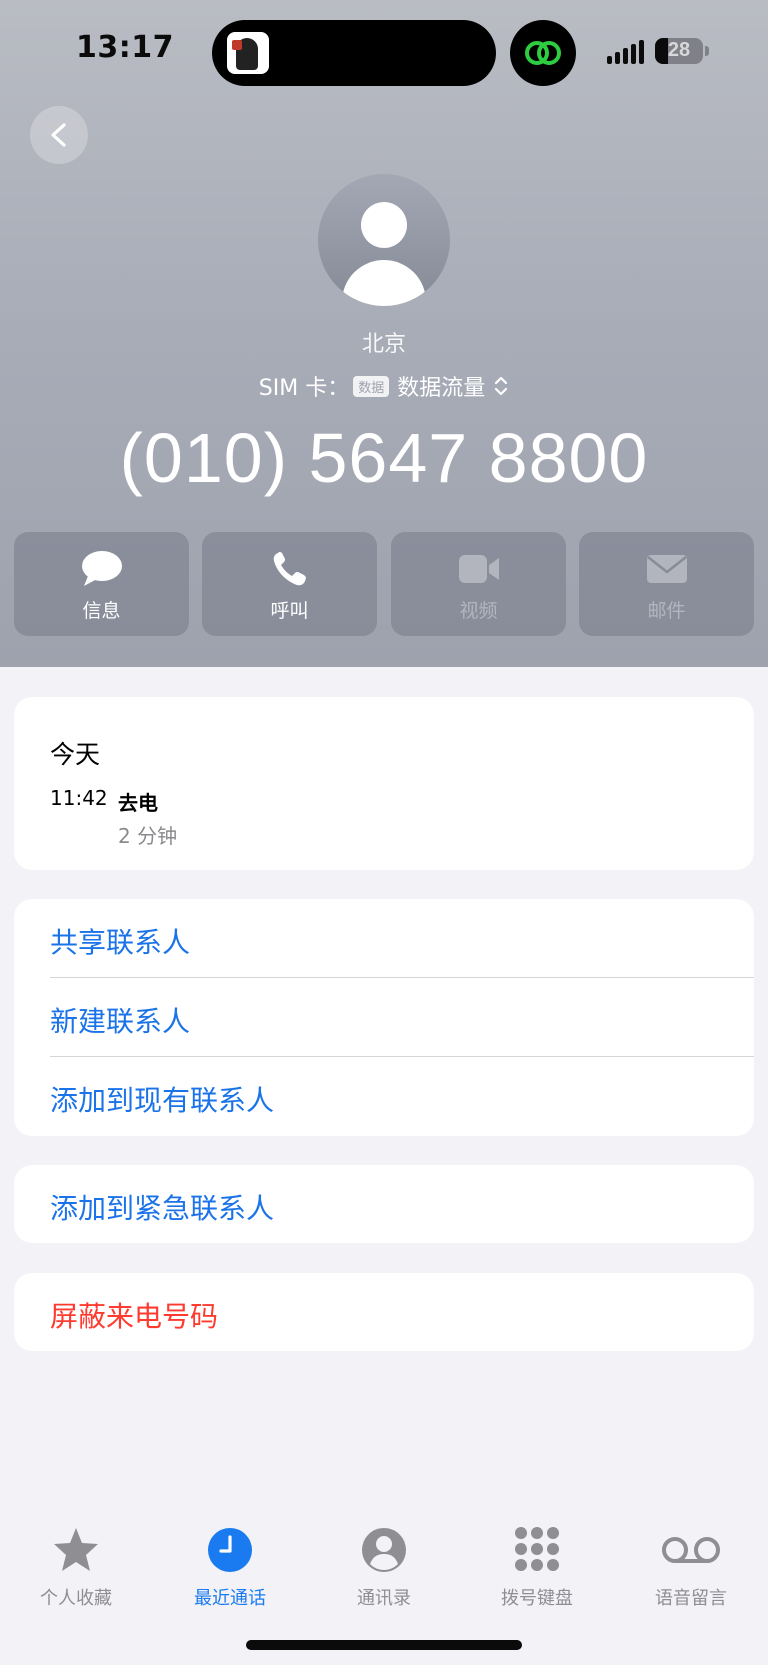 This screenshot has width=768, height=1665. Describe the element at coordinates (384, 458) in the screenshot. I see `phone-number: (010) 5647 8800` at that location.